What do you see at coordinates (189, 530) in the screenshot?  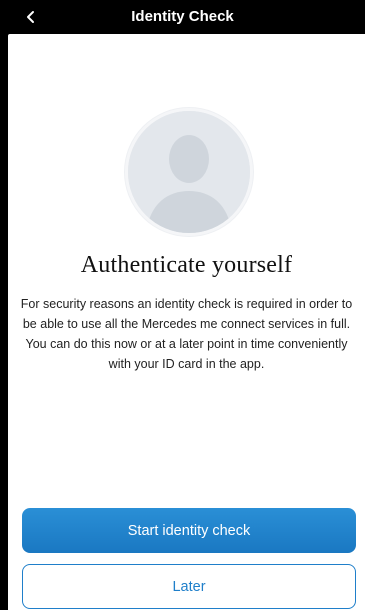 I see `start-identity-check-button: Start identity check` at bounding box center [189, 530].